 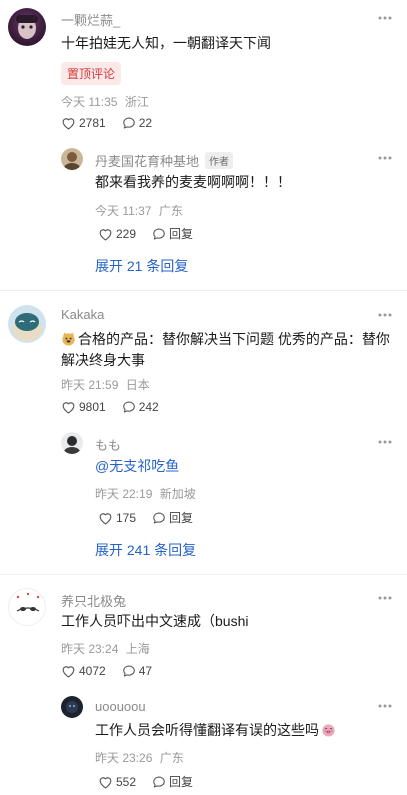 I want to click on reply-like-button: 229, so click(x=117, y=234).